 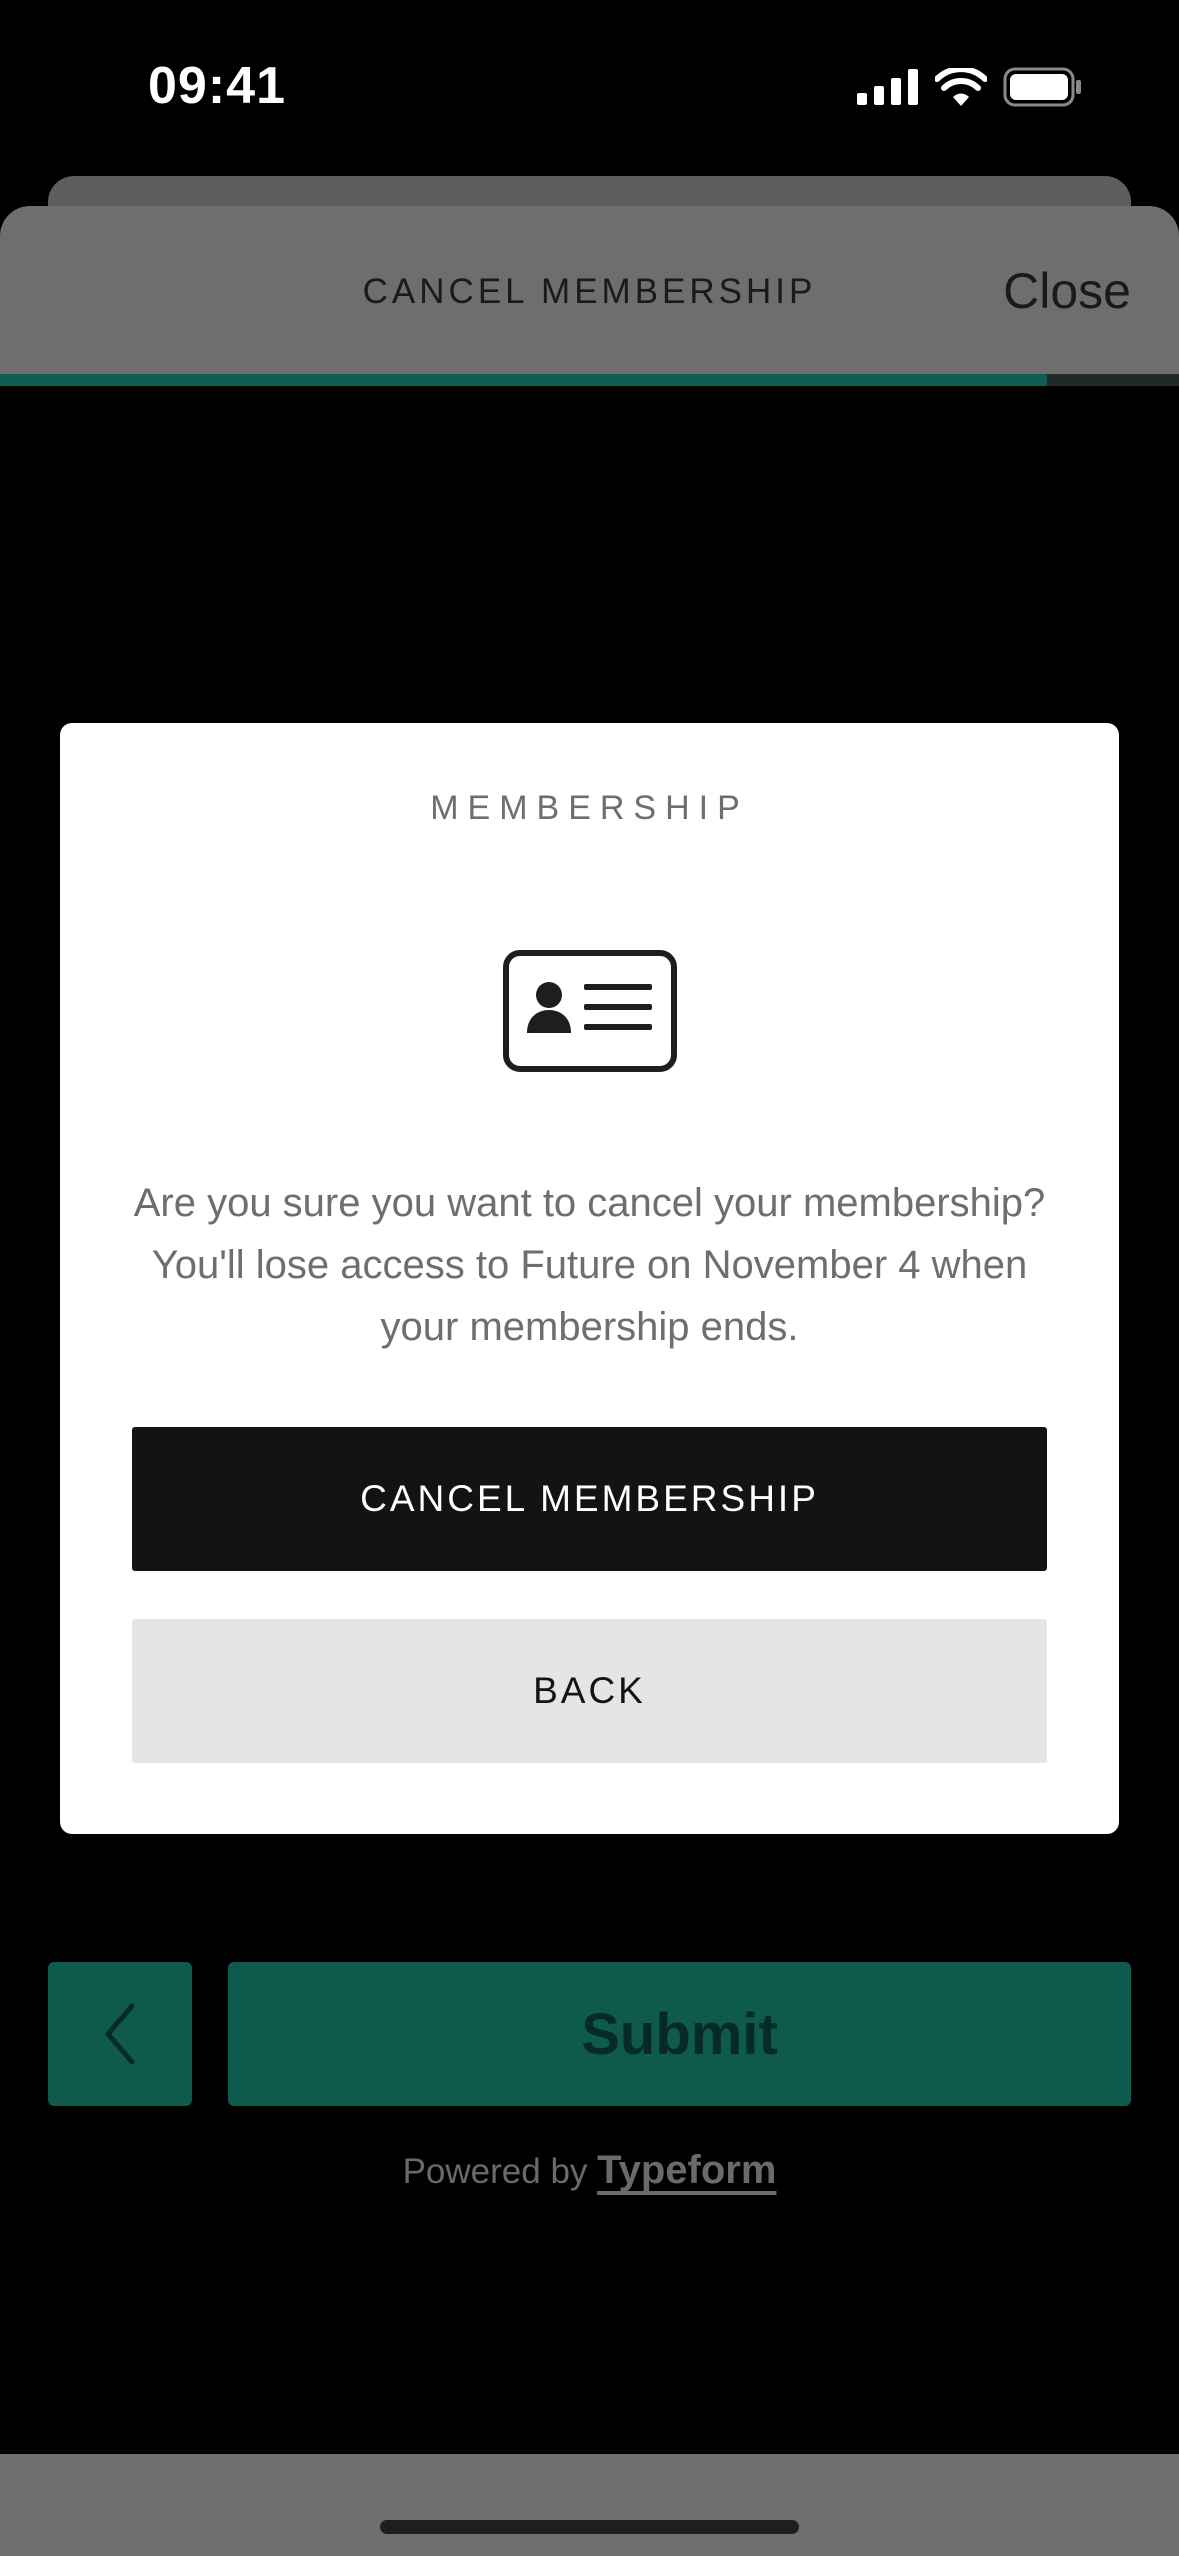 What do you see at coordinates (523, 380) in the screenshot?
I see `progress-fill` at bounding box center [523, 380].